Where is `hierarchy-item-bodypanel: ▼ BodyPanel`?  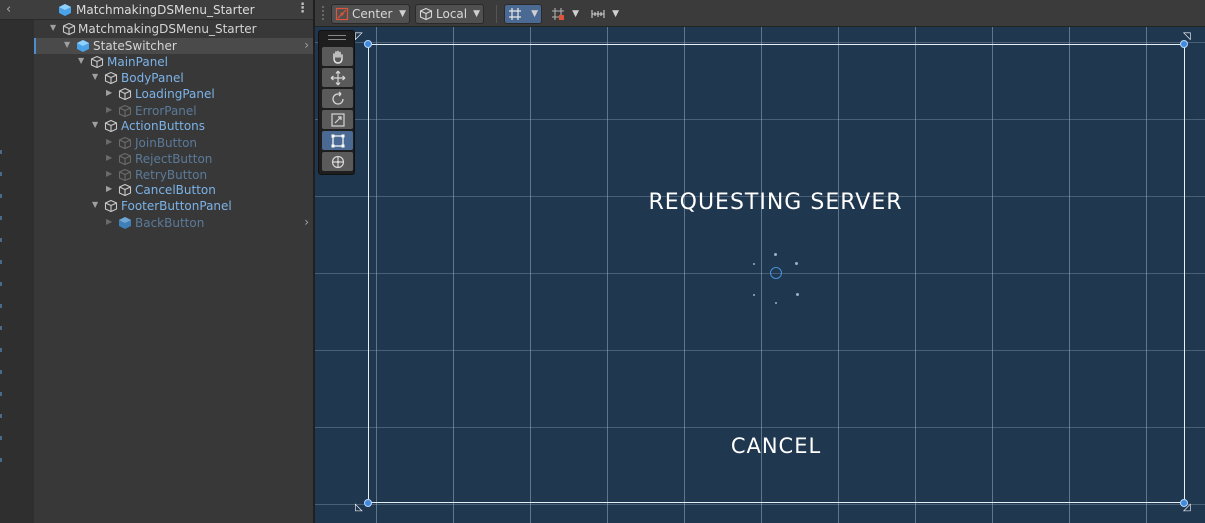 hierarchy-item-bodypanel: ▼ BodyPanel is located at coordinates (173, 78).